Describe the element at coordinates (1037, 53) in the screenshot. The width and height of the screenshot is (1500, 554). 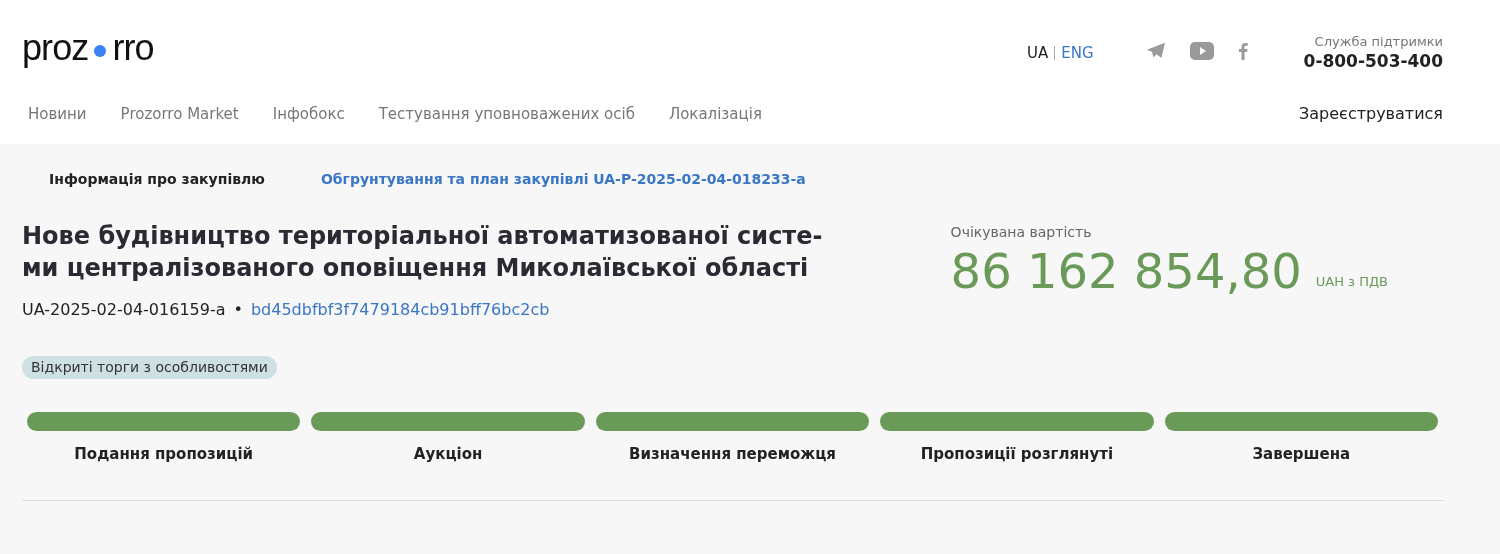
I see `language-link: UA` at that location.